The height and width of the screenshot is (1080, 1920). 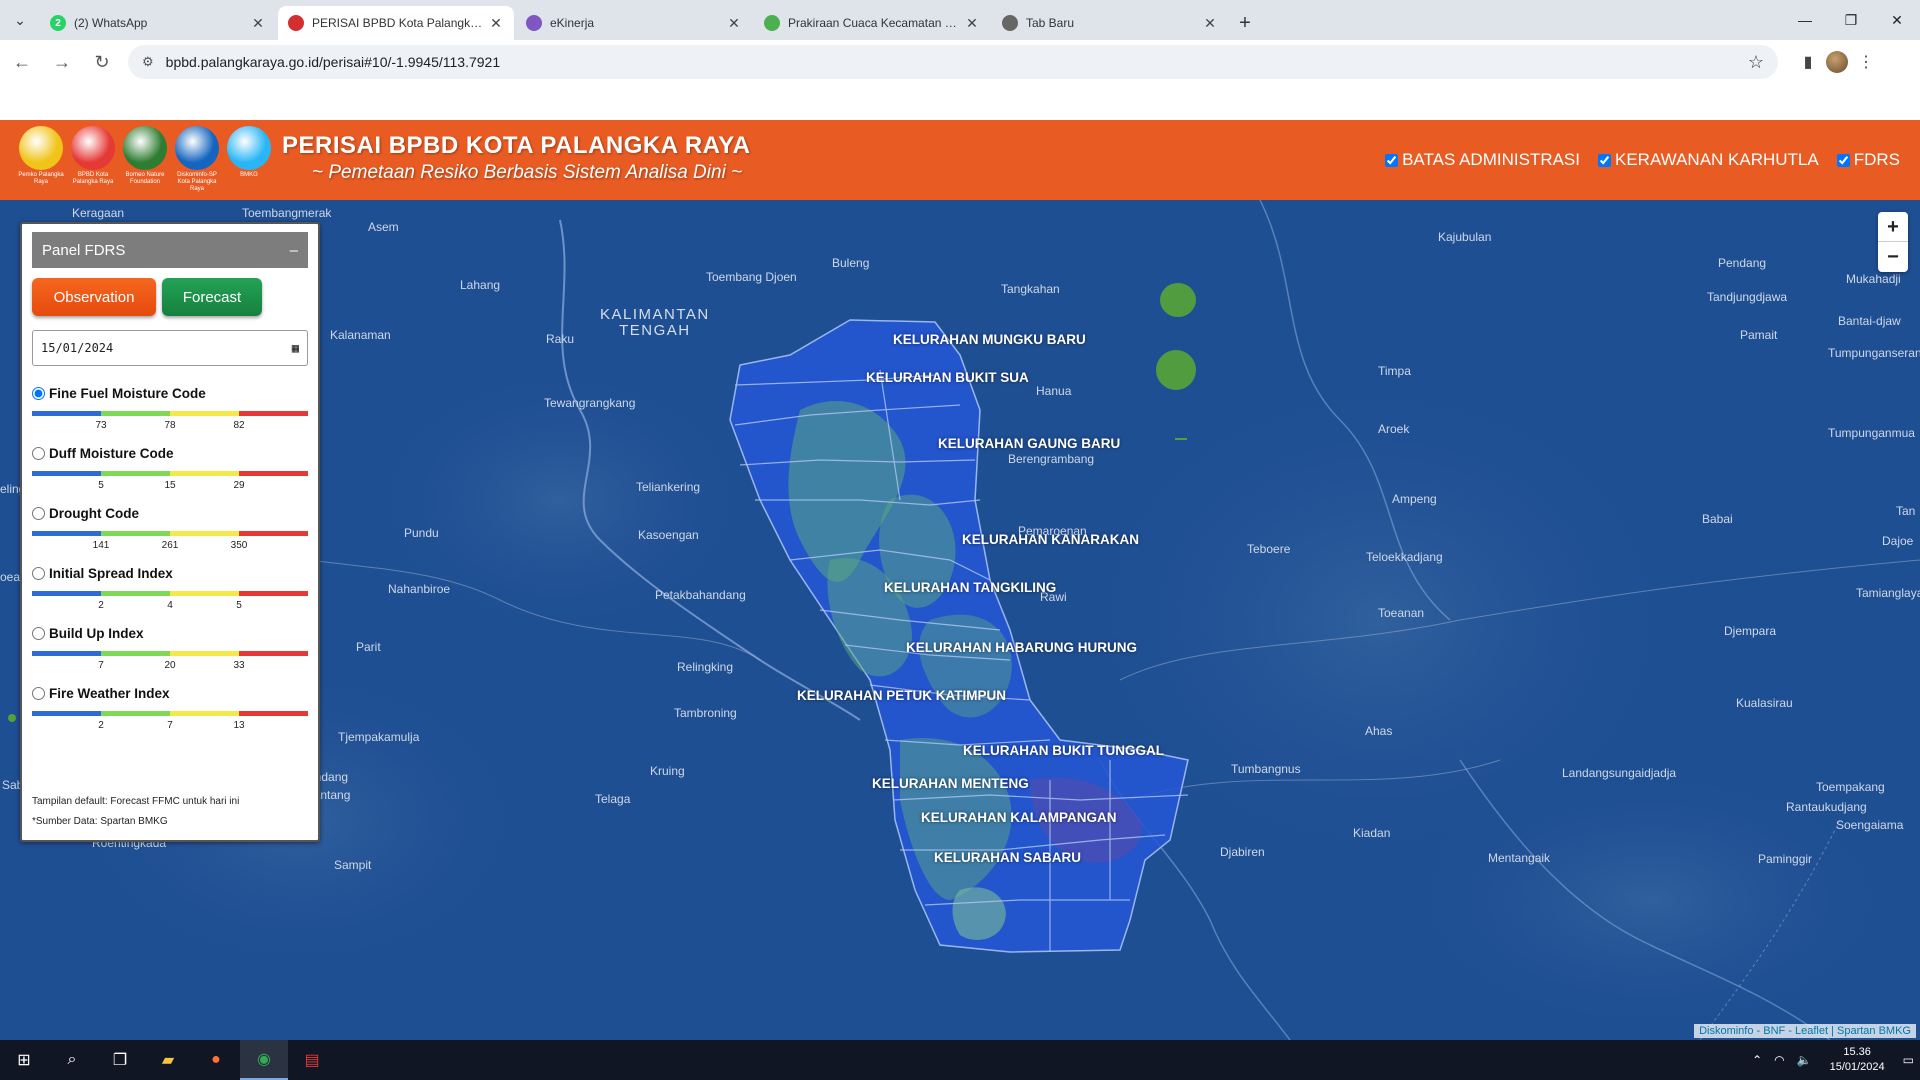 I want to click on tick-label: 7, so click(x=170, y=725).